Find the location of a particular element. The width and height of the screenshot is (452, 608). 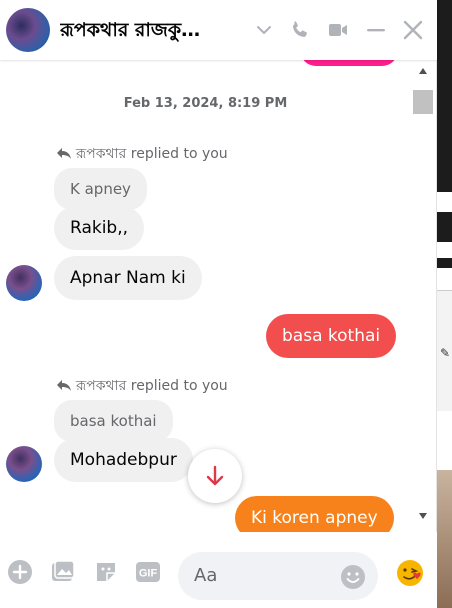

incoming-message-bubble: Apnar Nam ki is located at coordinates (128, 278).